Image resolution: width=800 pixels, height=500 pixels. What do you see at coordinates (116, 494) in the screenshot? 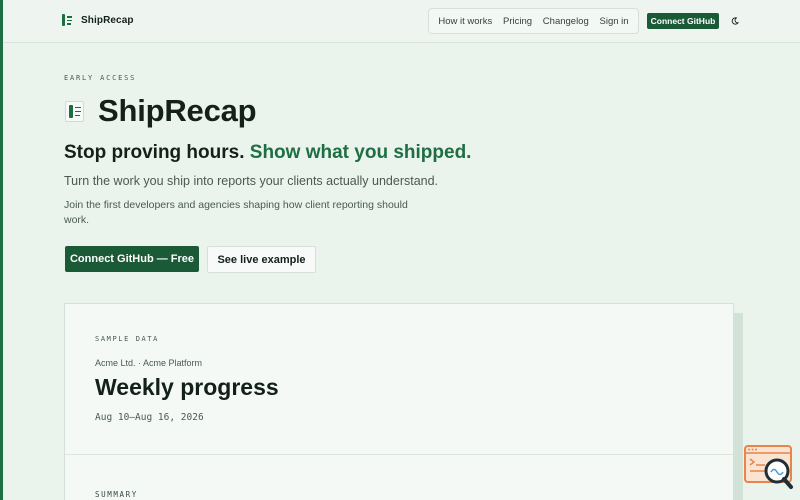
I see `summary-label: SUMMARY` at bounding box center [116, 494].